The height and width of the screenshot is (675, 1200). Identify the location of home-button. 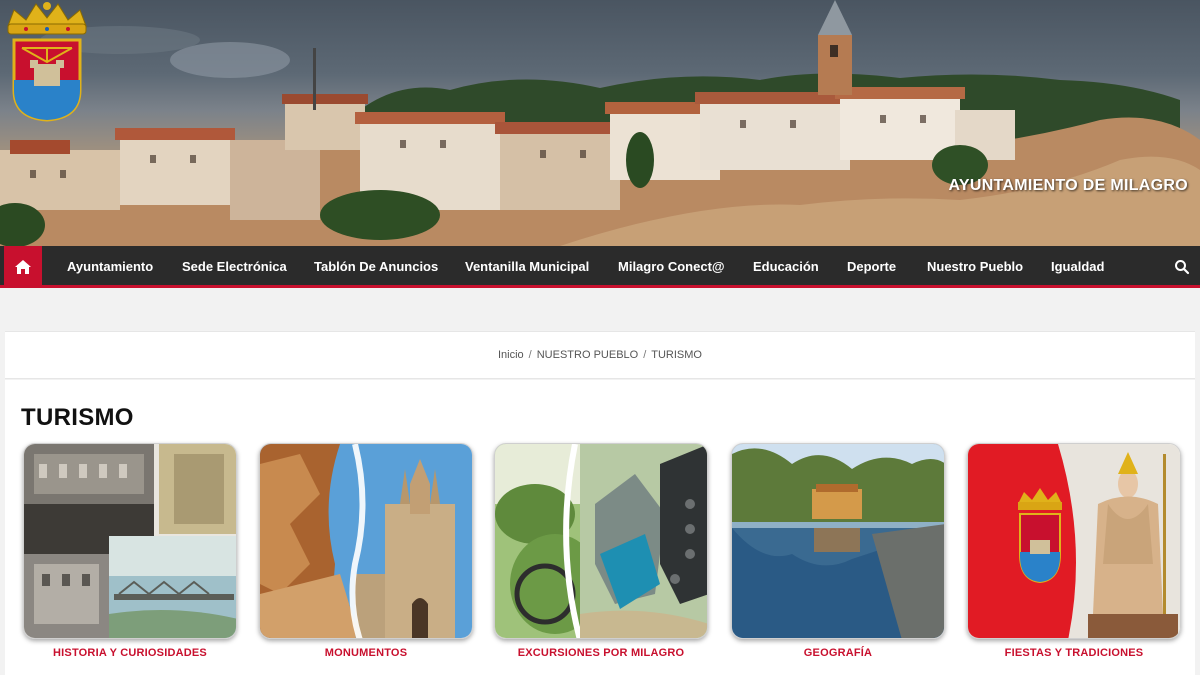
(23, 267).